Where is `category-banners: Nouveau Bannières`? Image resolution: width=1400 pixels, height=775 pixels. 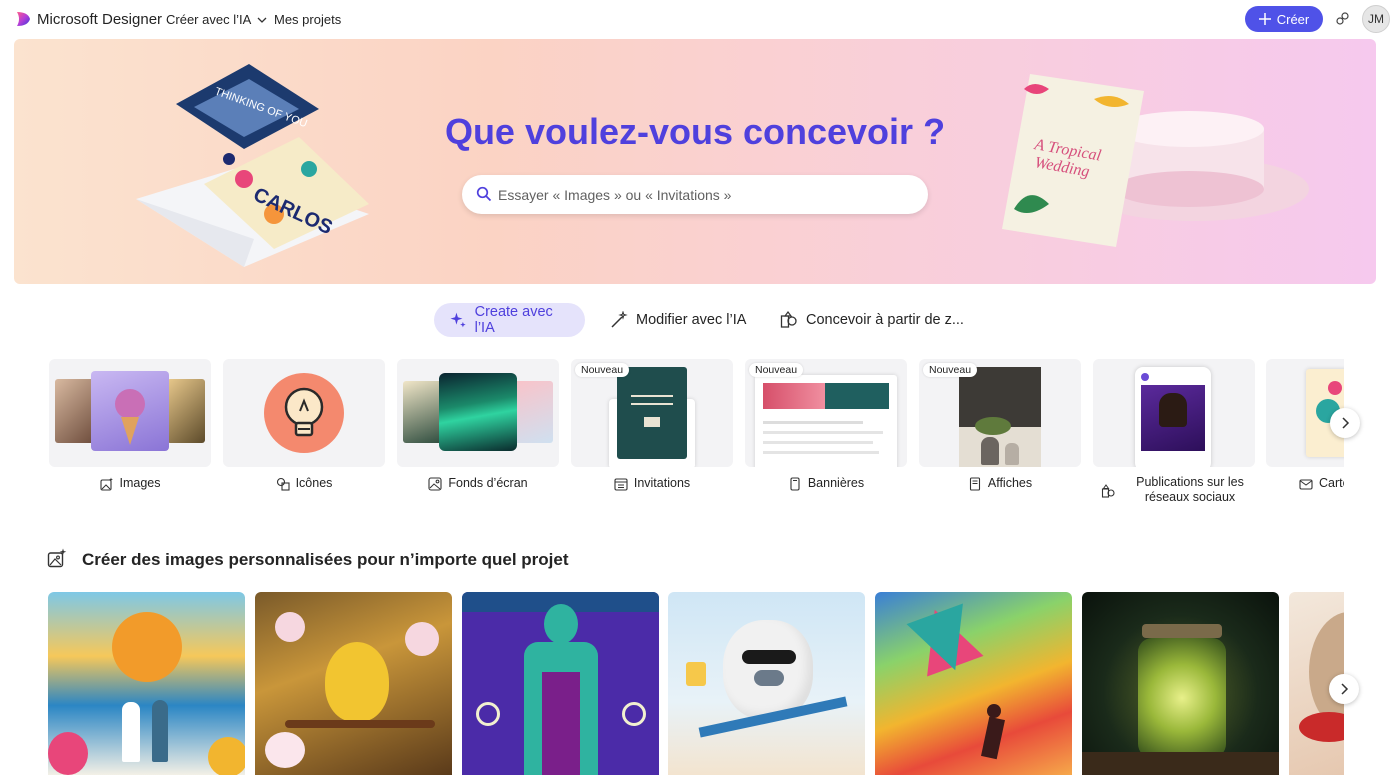 category-banners: Nouveau Bannières is located at coordinates (826, 425).